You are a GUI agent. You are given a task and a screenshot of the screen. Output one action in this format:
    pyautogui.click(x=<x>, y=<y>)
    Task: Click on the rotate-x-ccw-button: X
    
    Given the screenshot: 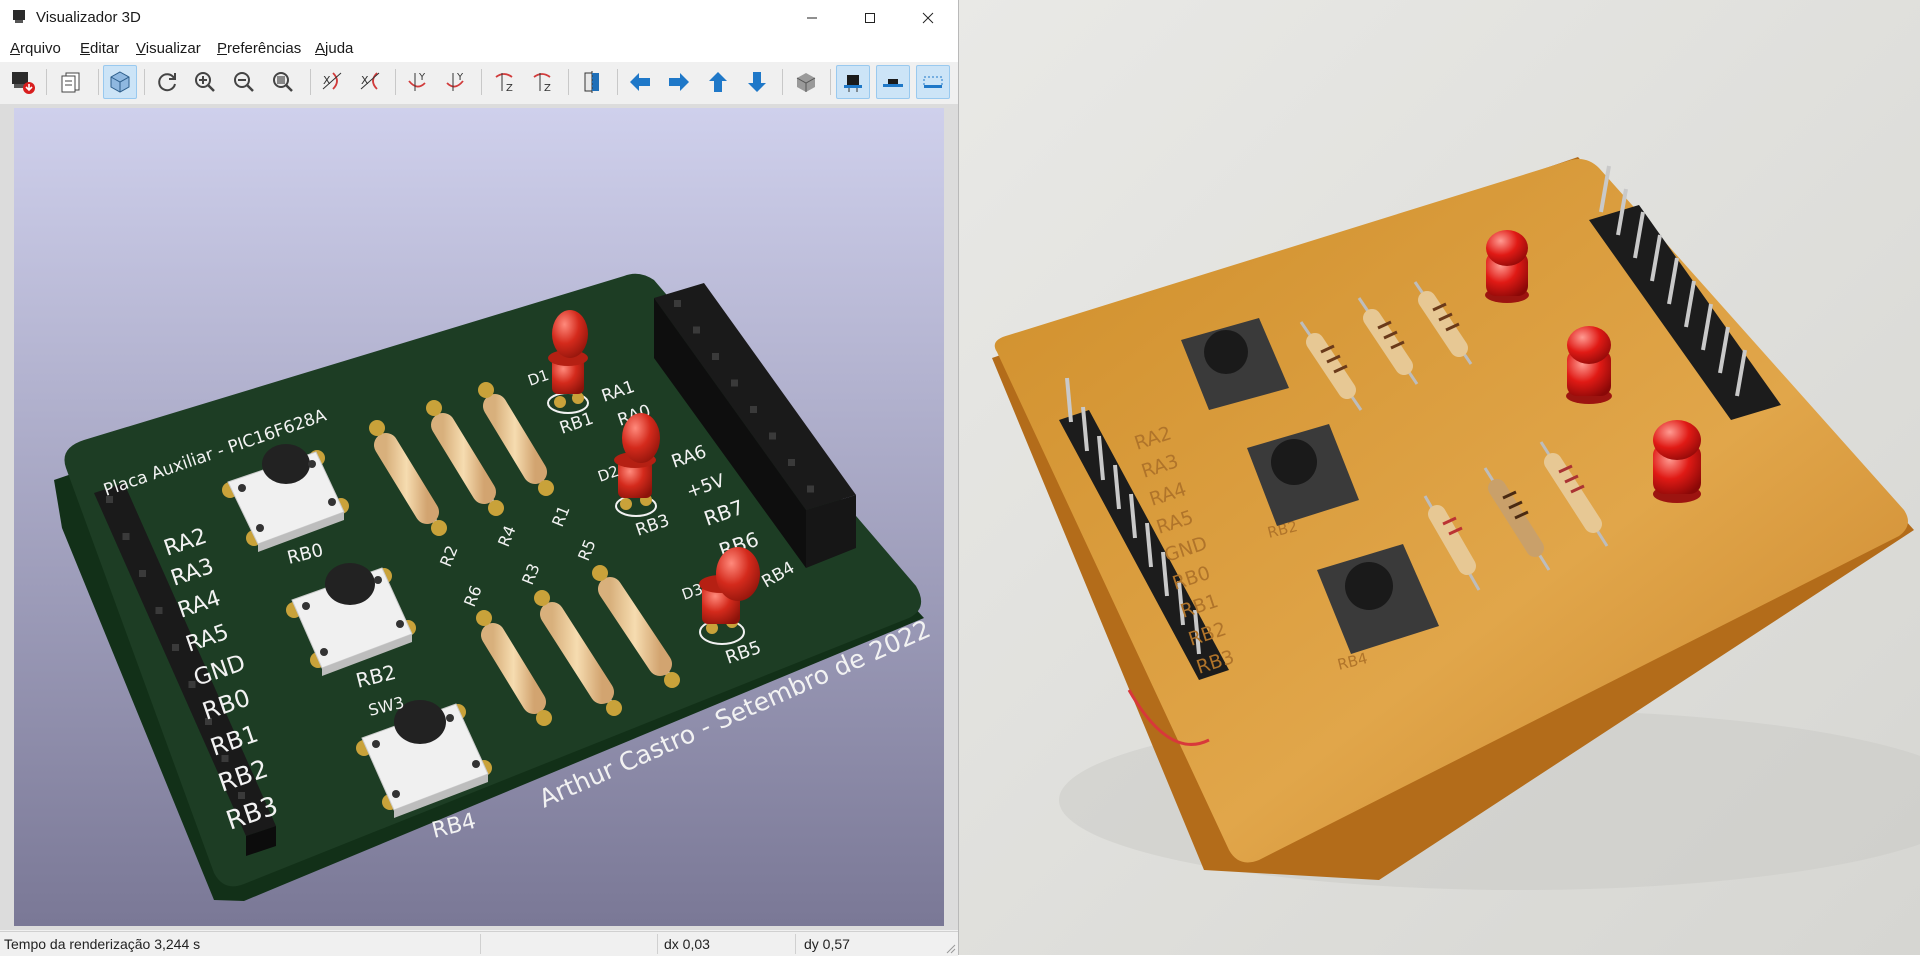 What is the action you would take?
    pyautogui.click(x=370, y=82)
    